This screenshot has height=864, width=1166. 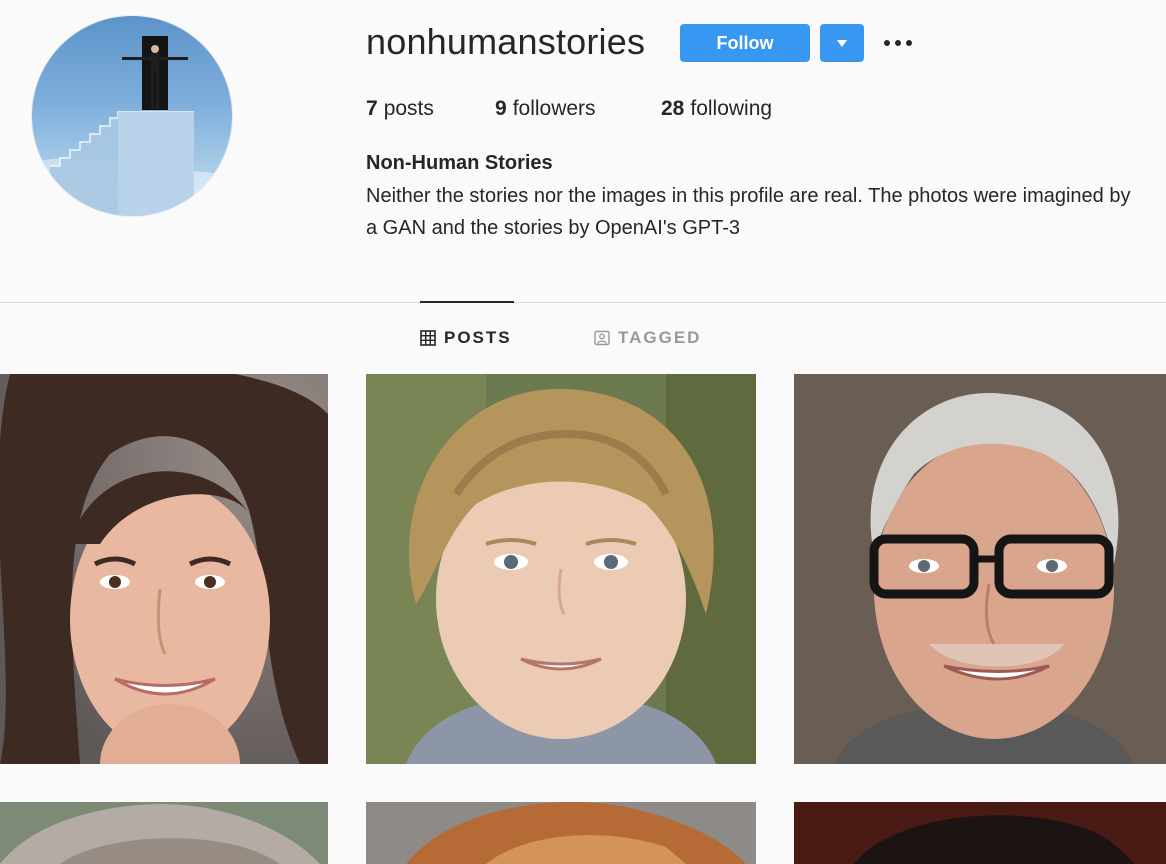 I want to click on followers-count-value: 9, so click(x=501, y=108).